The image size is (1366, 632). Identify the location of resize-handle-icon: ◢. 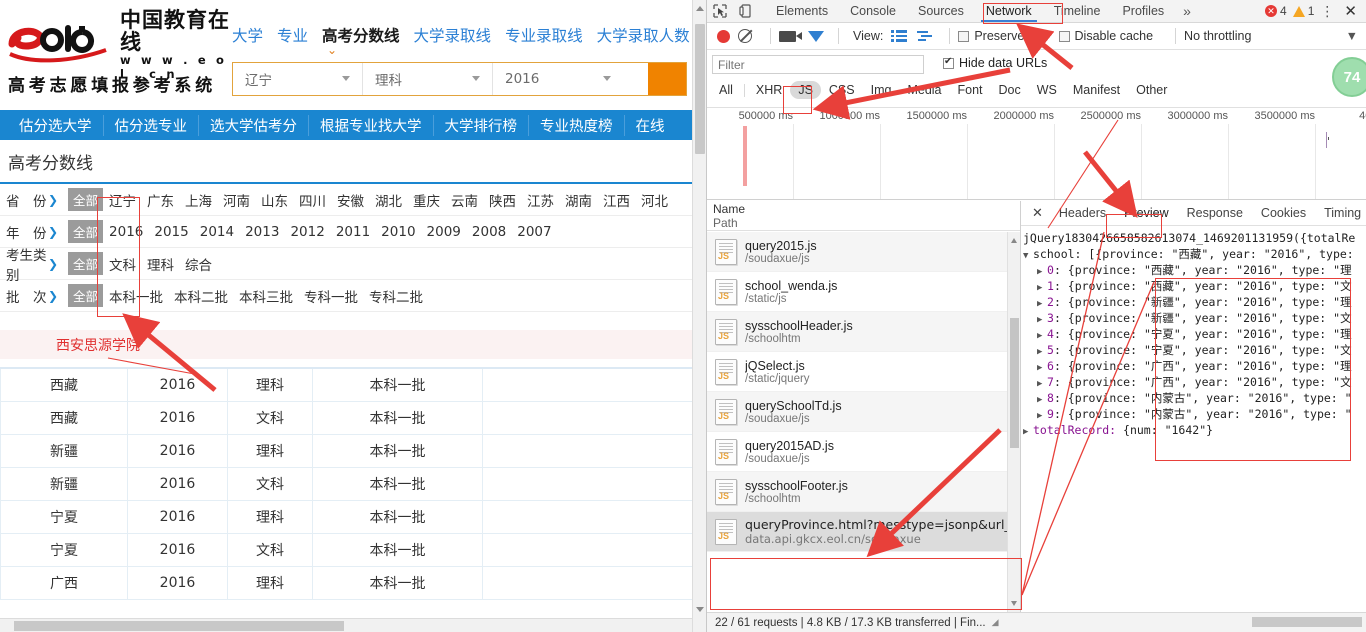
(995, 622).